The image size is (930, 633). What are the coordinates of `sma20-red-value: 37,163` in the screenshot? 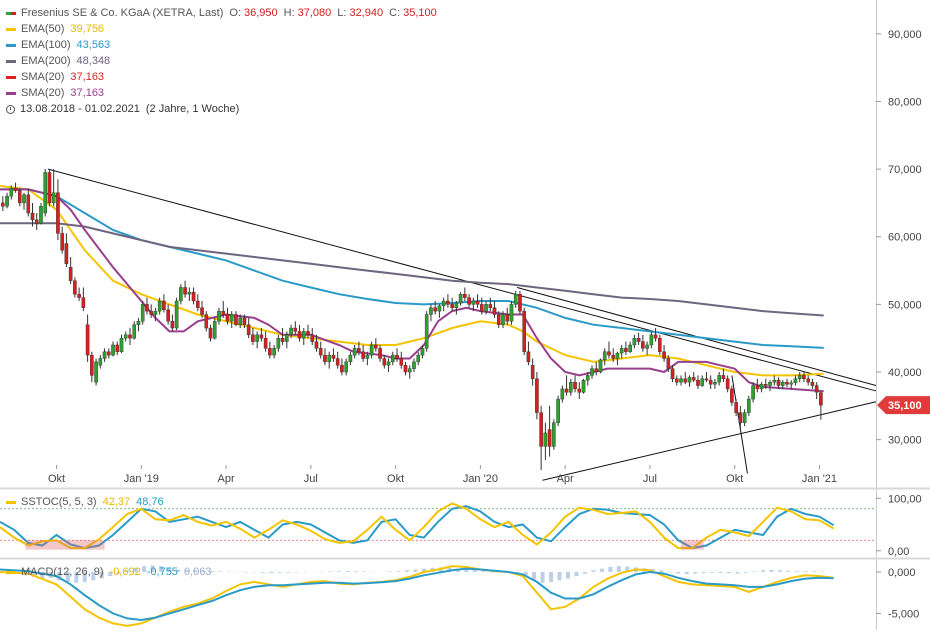 It's located at (87, 77).